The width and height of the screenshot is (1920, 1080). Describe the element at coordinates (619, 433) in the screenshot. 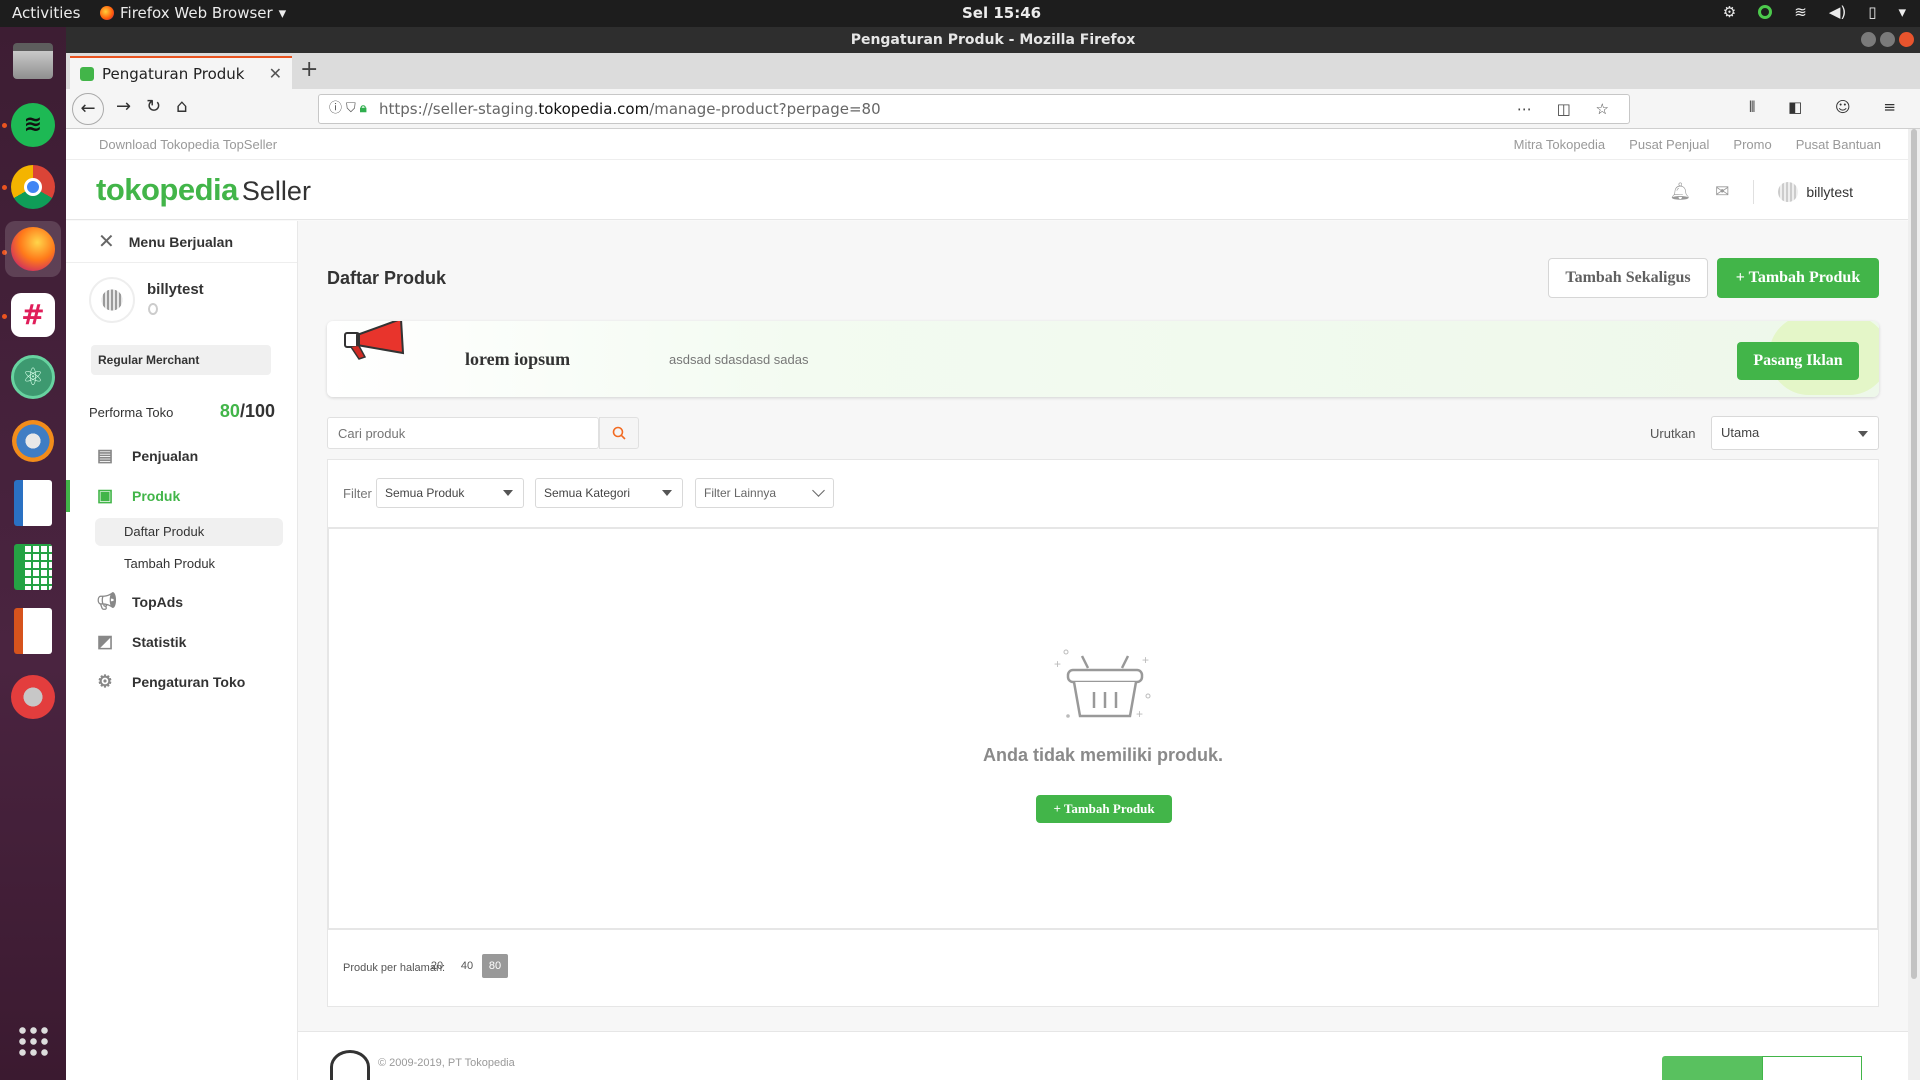

I see `search-button` at that location.